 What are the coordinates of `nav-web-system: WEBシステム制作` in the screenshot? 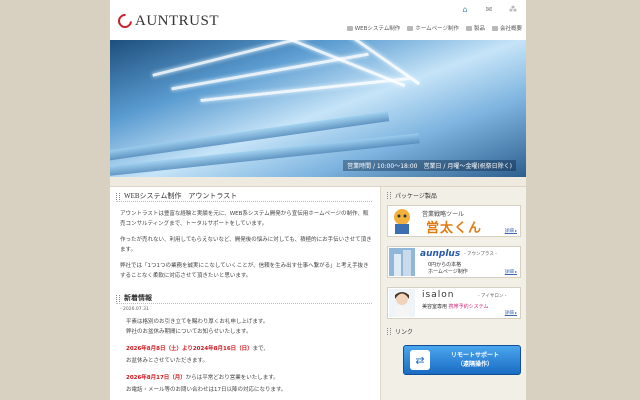 It's located at (373, 28).